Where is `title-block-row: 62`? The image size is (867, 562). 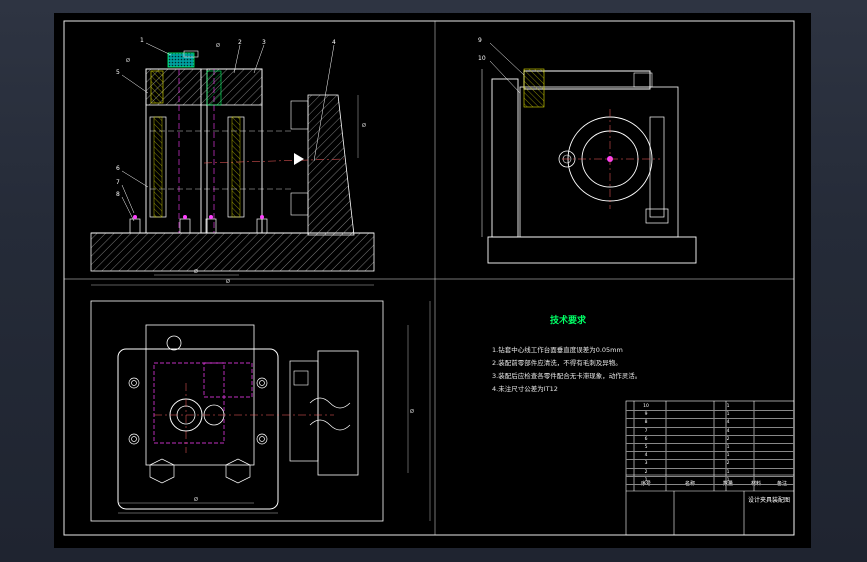
title-block-row: 62 is located at coordinates (710, 440).